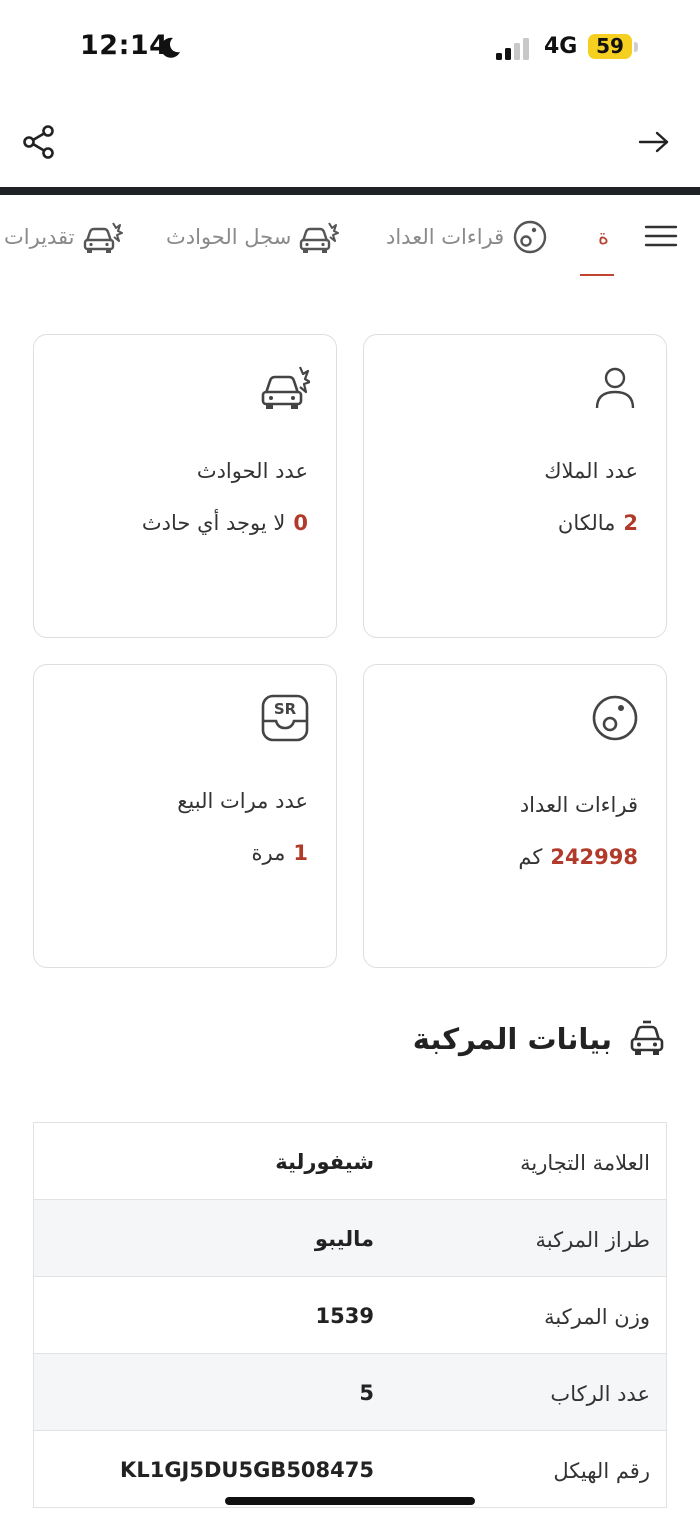 The height and width of the screenshot is (1518, 700). I want to click on accidents-unit: لا يوجد أي حادث, so click(213, 523).